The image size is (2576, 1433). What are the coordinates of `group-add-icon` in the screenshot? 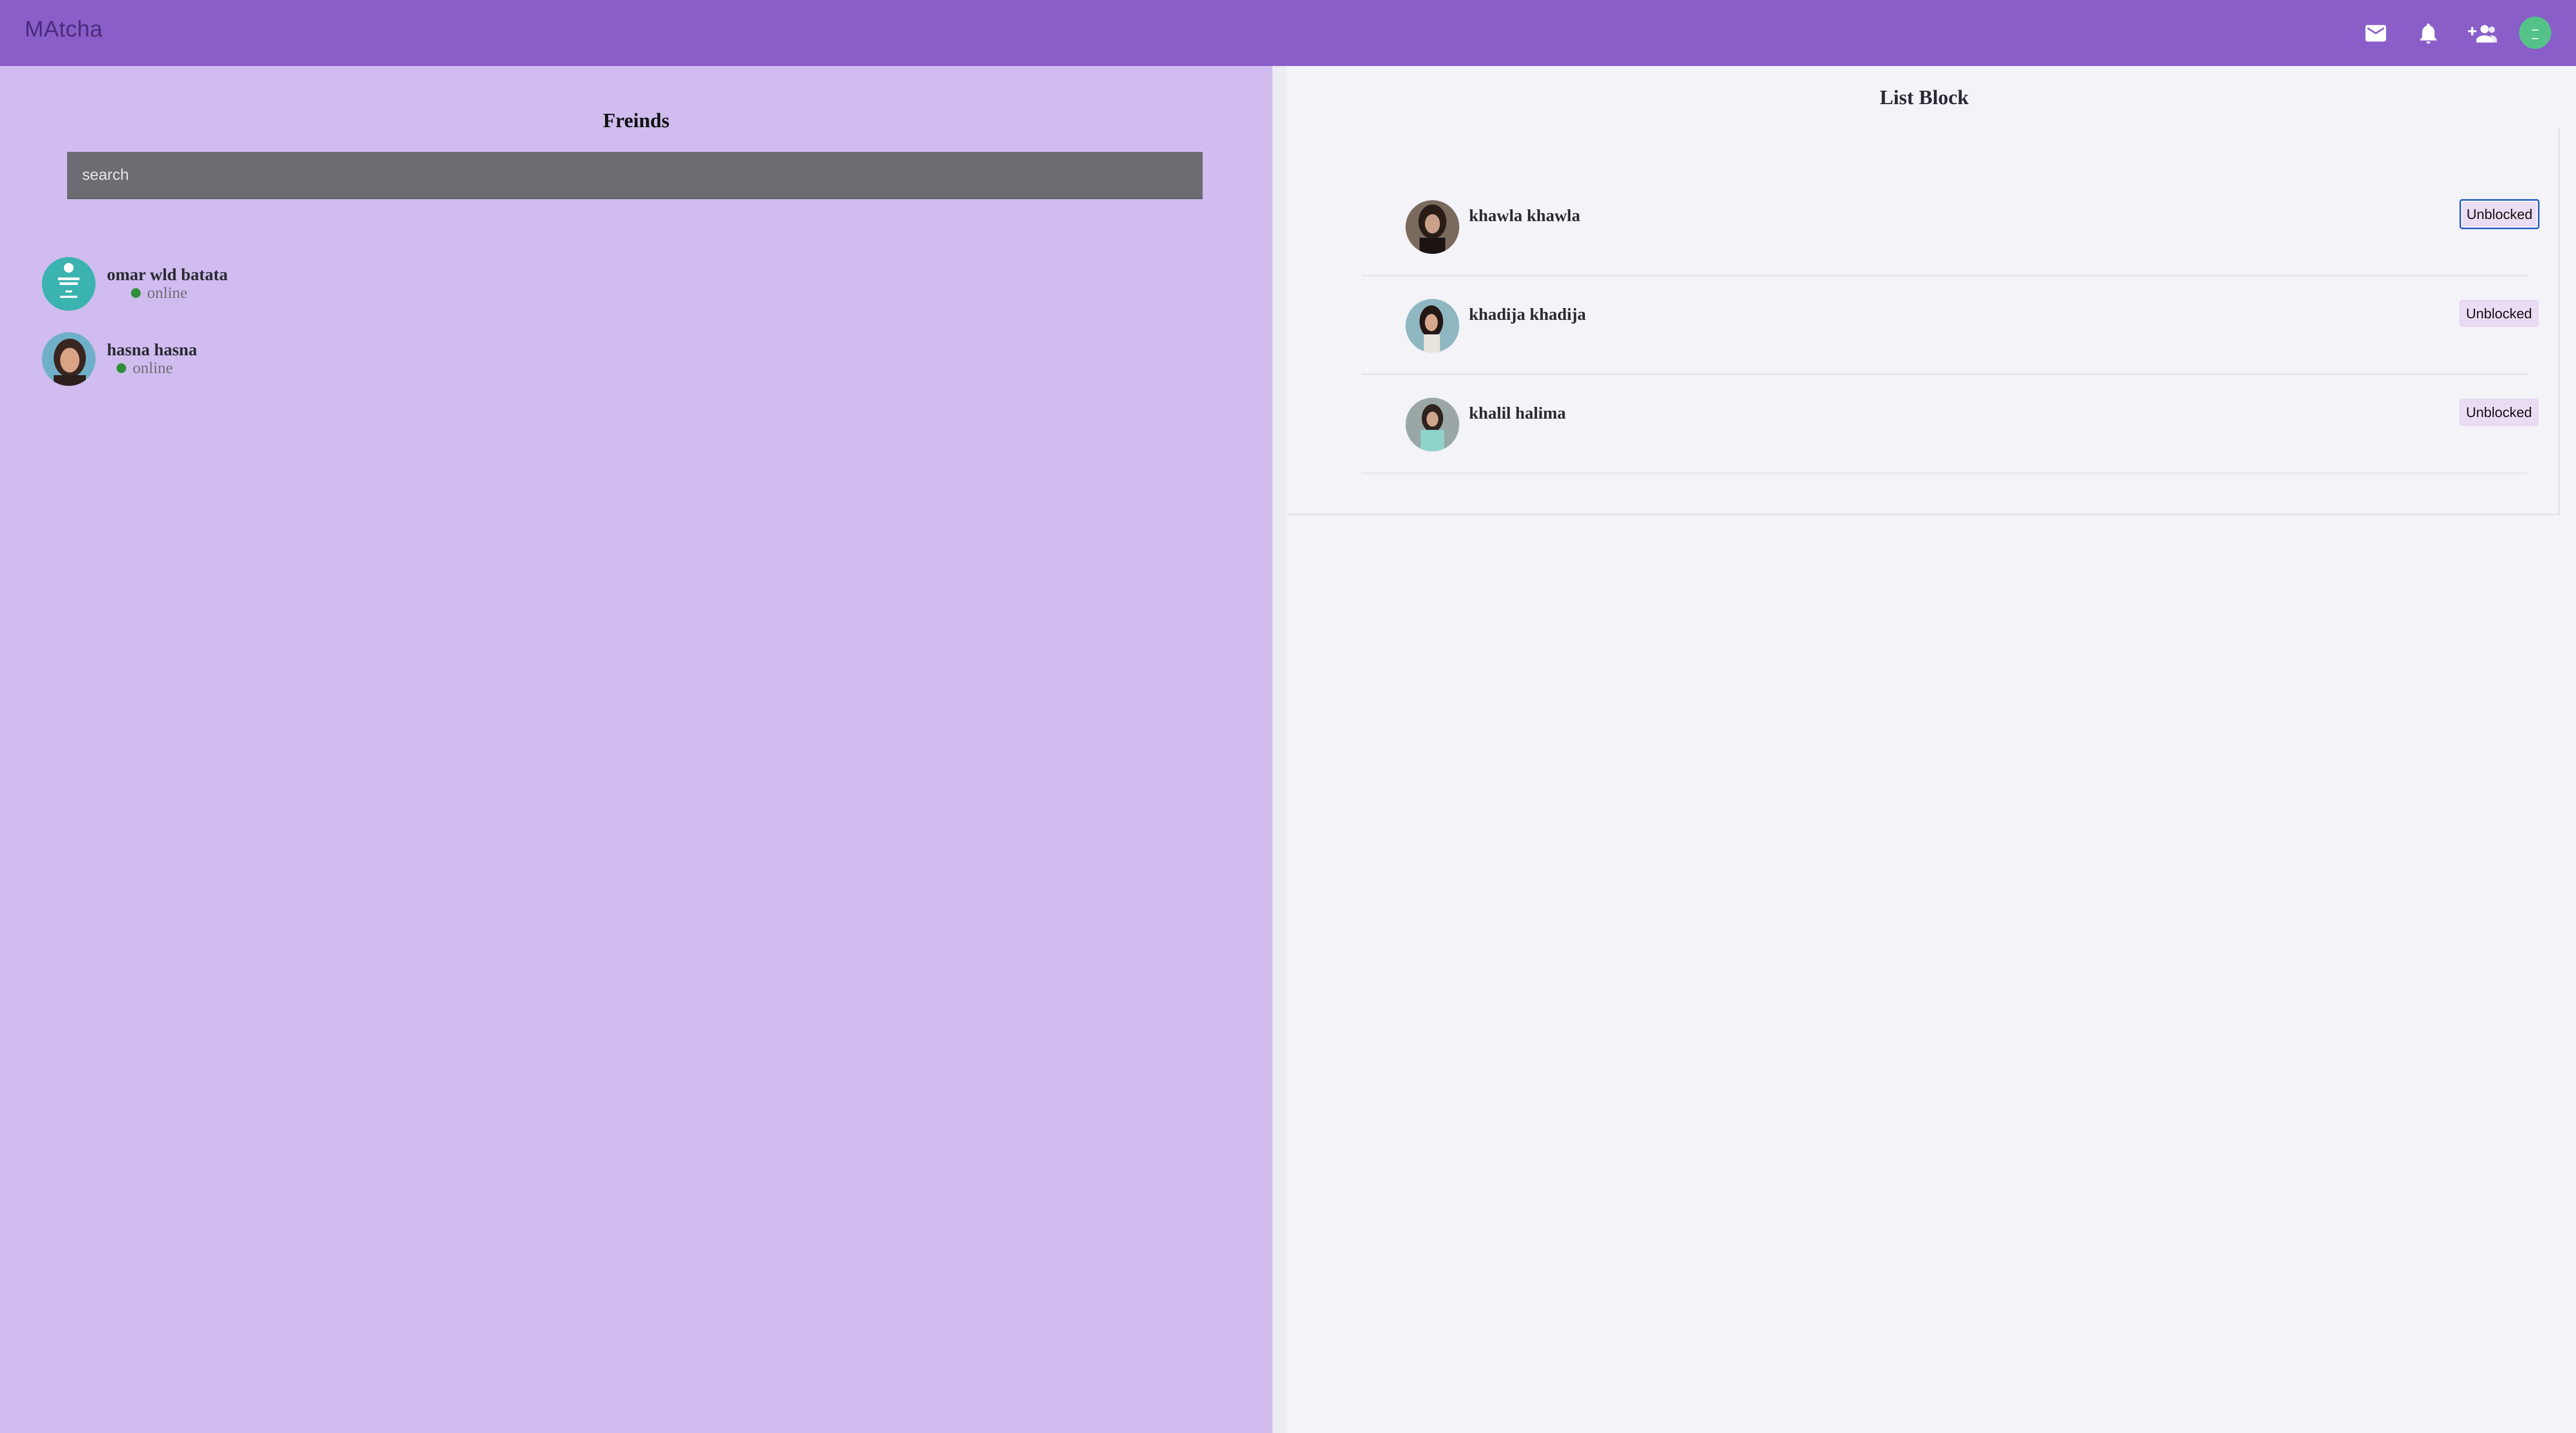 It's located at (2481, 33).